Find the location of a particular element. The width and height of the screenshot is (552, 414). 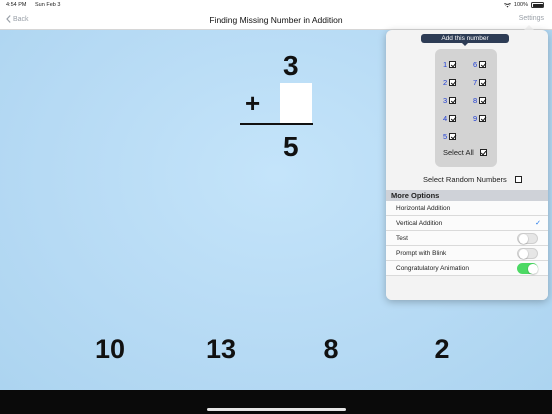

select-all-label: Select All is located at coordinates (458, 152).